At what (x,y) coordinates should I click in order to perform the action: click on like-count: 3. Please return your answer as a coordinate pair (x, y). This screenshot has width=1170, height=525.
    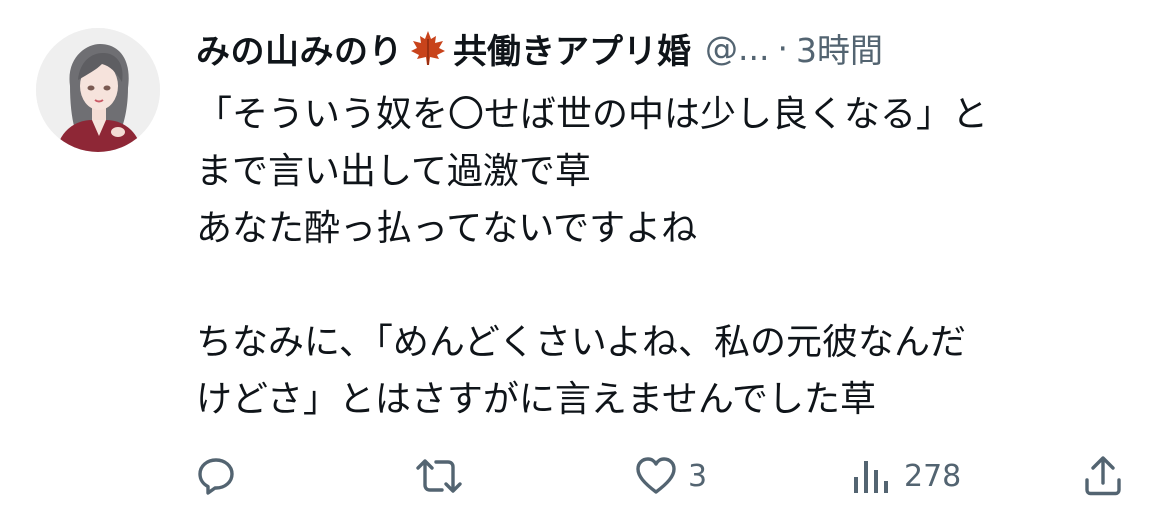
    Looking at the image, I should click on (698, 476).